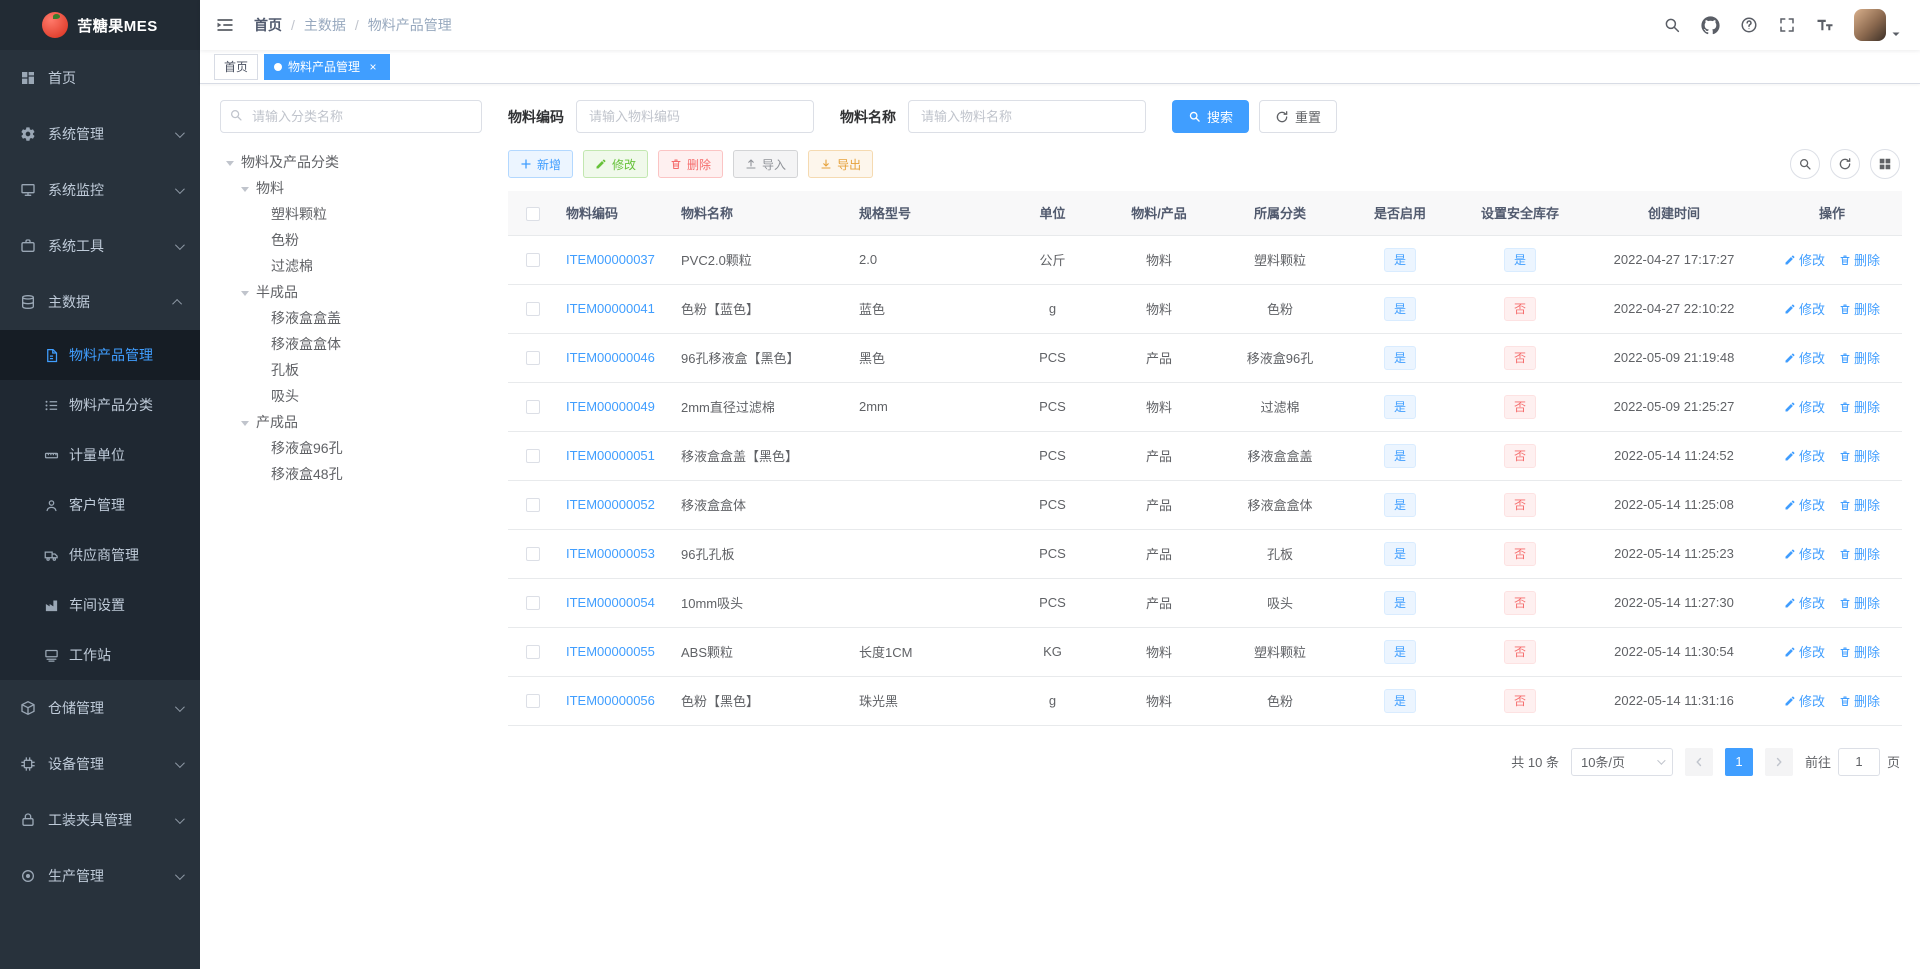 This screenshot has width=1920, height=969. Describe the element at coordinates (1672, 25) in the screenshot. I see `header-search-button` at that location.